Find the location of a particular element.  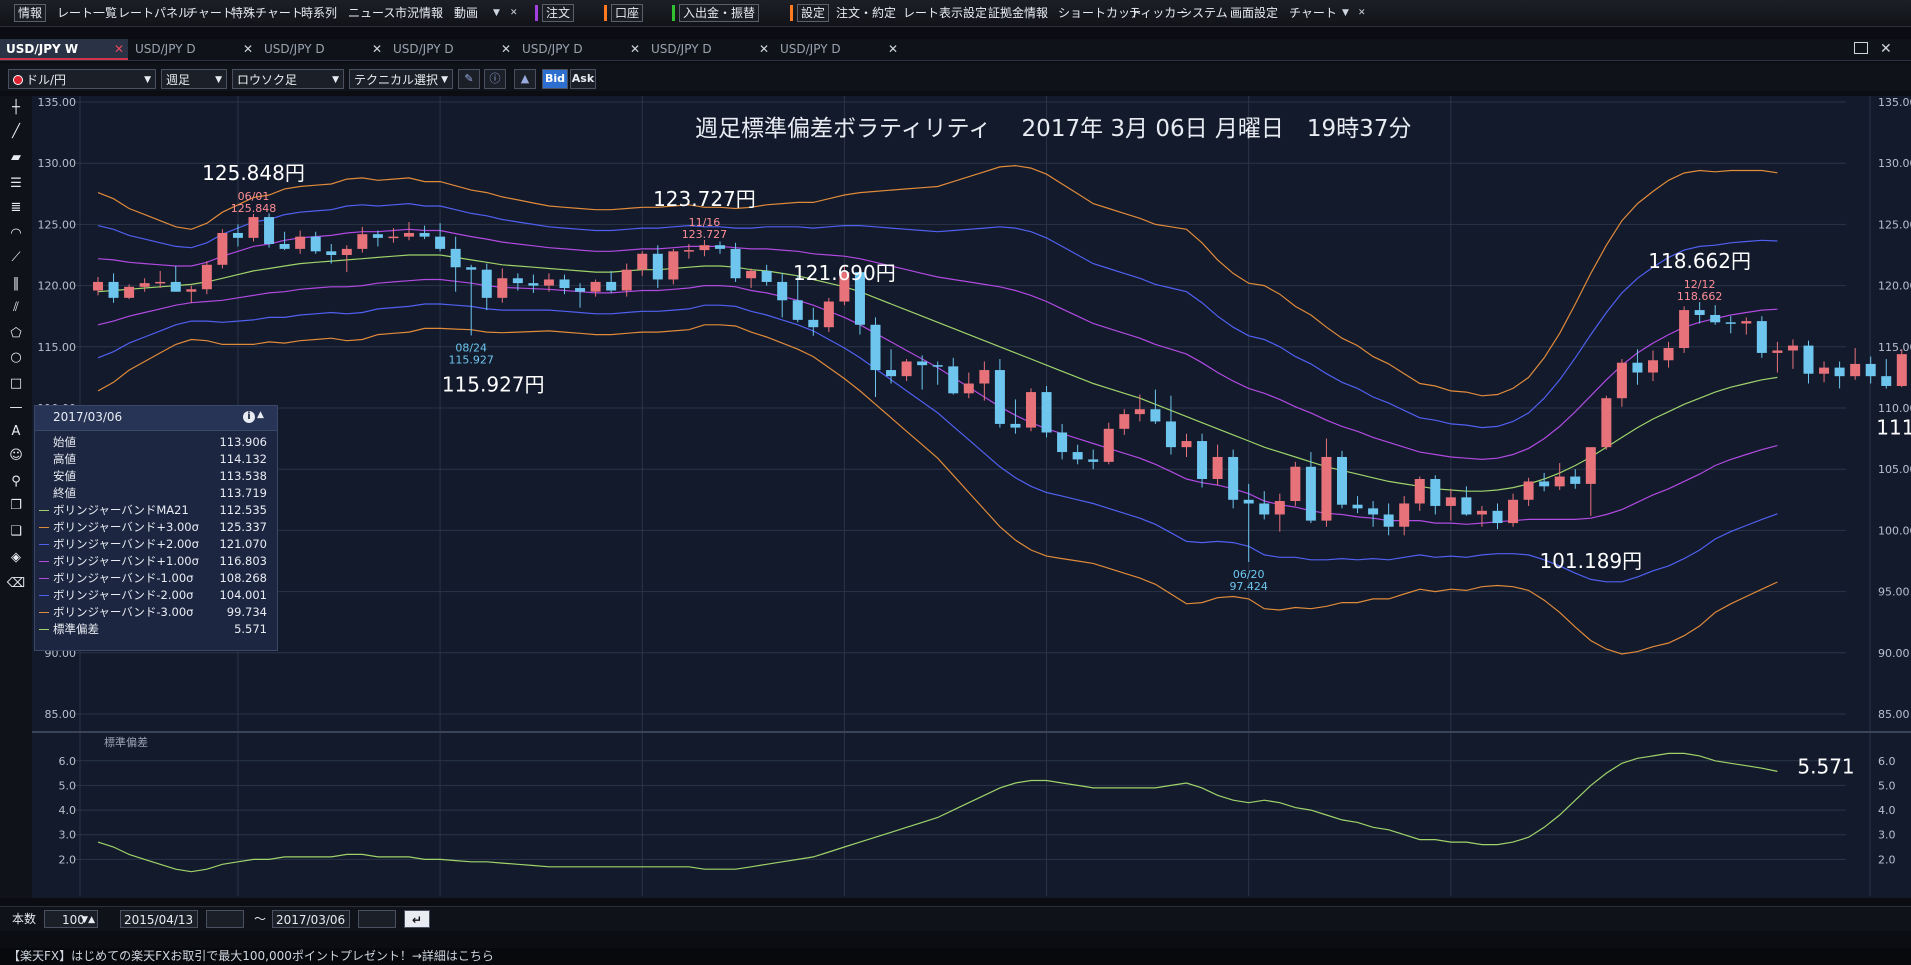

close-window-icon: ✕ is located at coordinates (1886, 49).